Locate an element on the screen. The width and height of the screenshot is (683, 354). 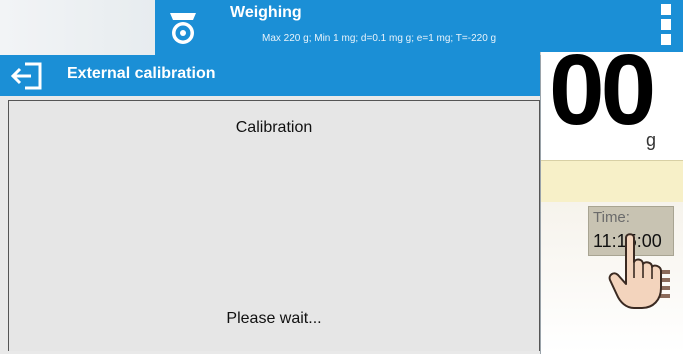
dialog-header: External calibration is located at coordinates (270, 75).